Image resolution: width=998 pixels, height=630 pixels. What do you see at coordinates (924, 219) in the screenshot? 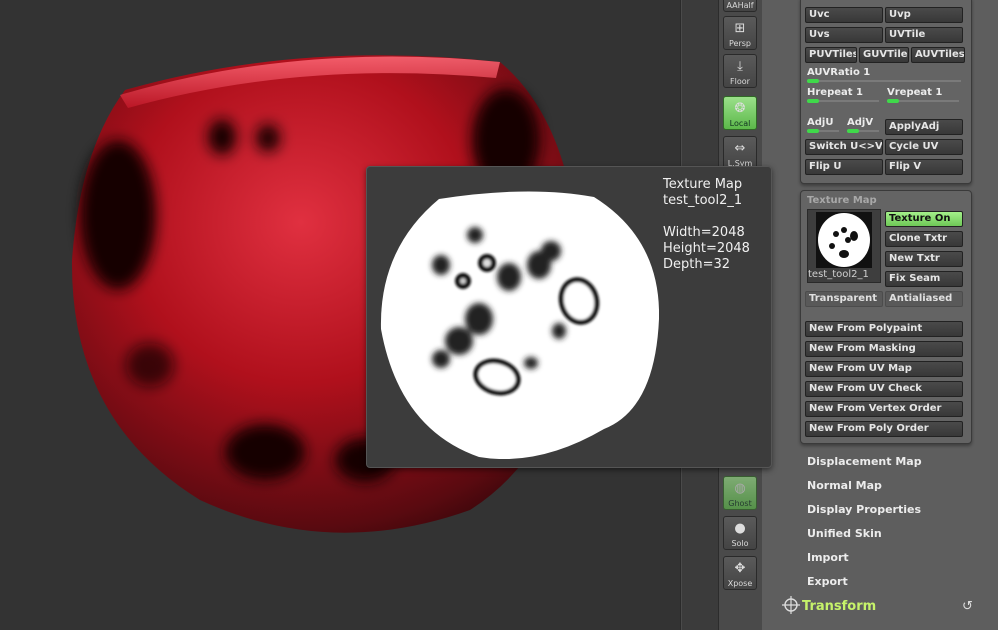
I see `texture-on-button: Texture On` at bounding box center [924, 219].